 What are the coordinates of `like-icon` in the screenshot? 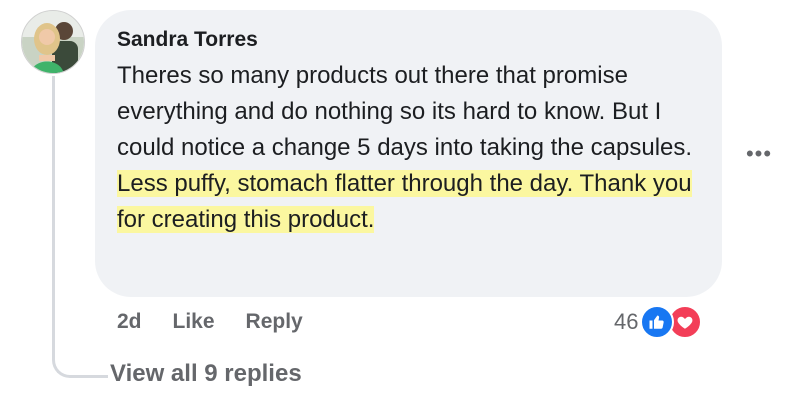 It's located at (657, 322).